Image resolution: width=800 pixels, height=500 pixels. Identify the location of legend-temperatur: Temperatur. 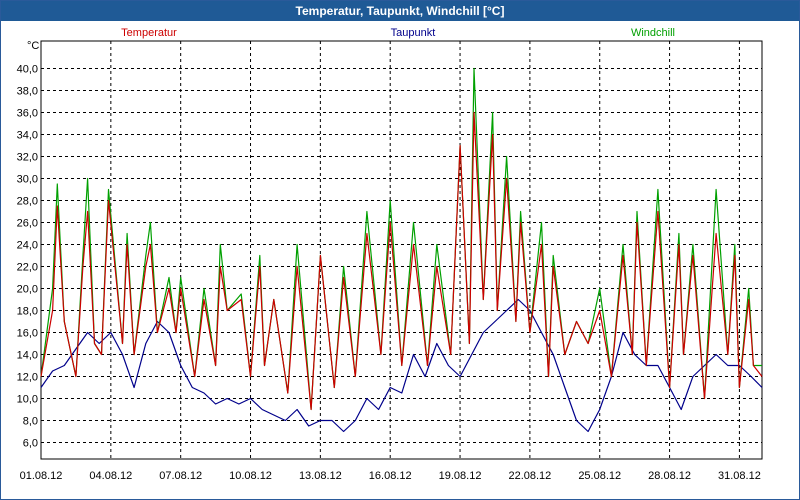
(149, 33).